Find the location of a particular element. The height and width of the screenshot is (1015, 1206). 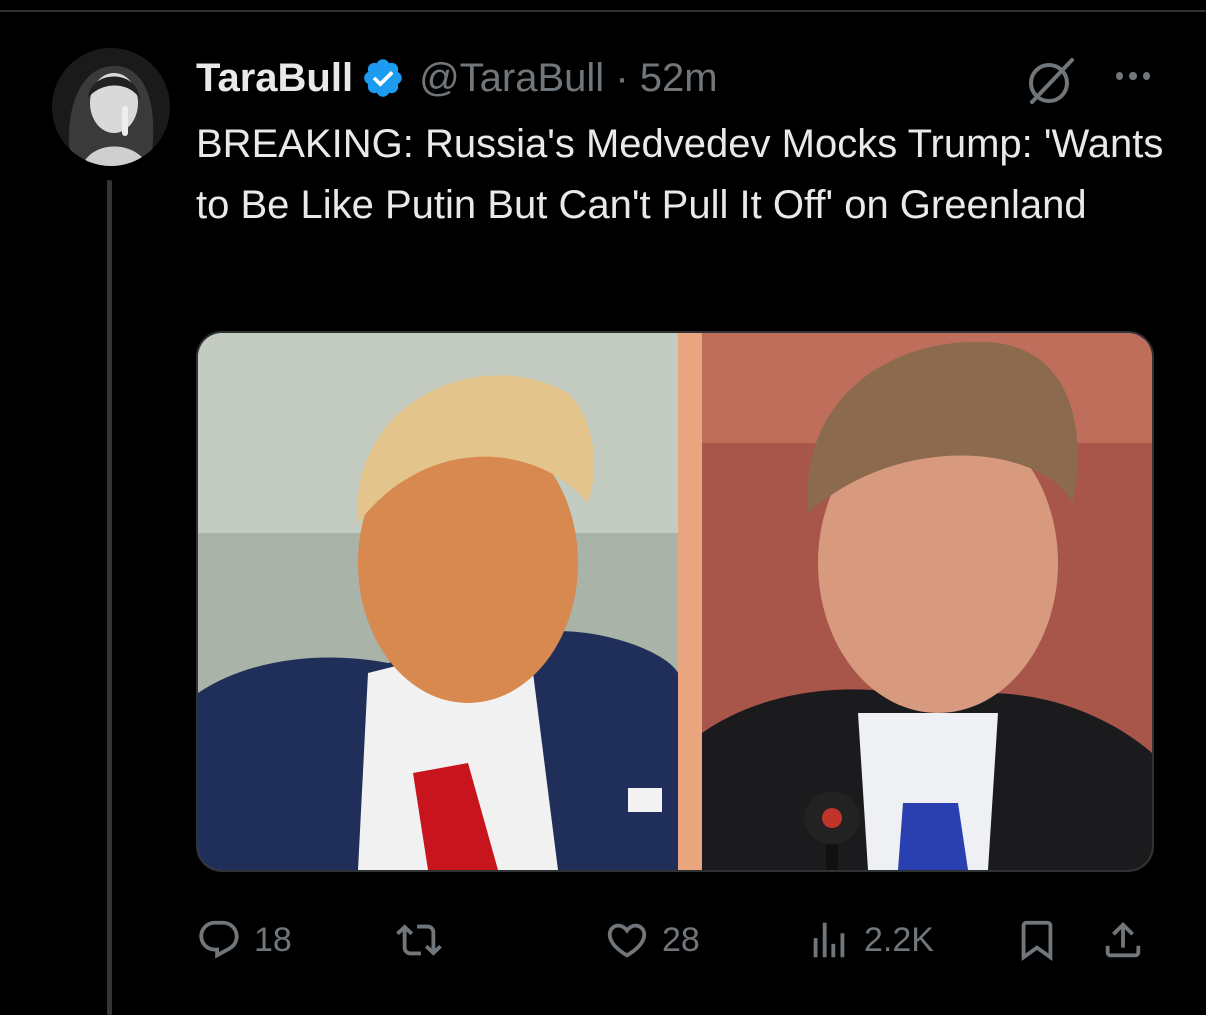

share-icon is located at coordinates (1123, 940).